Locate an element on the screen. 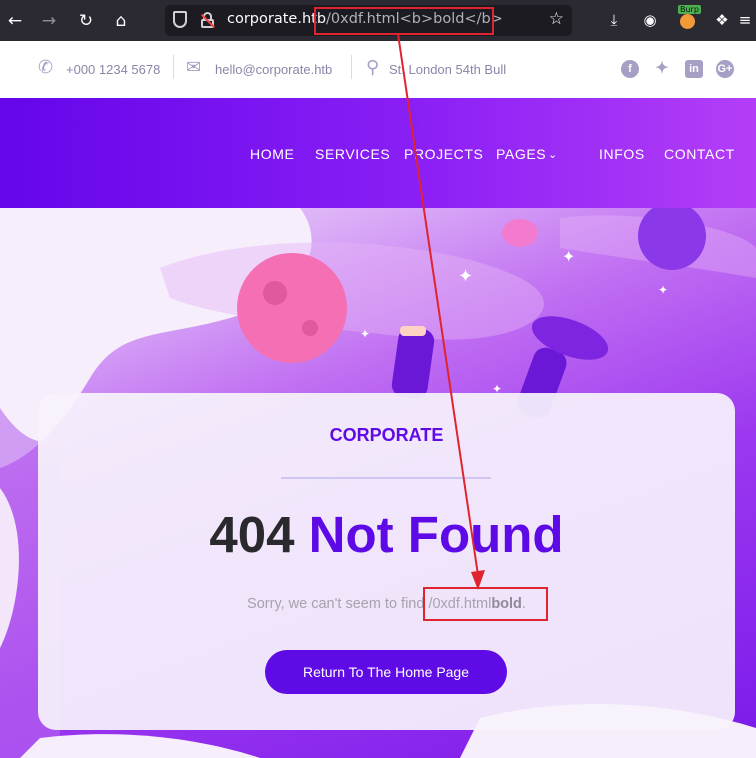  error-title: Not Found is located at coordinates (436, 534).